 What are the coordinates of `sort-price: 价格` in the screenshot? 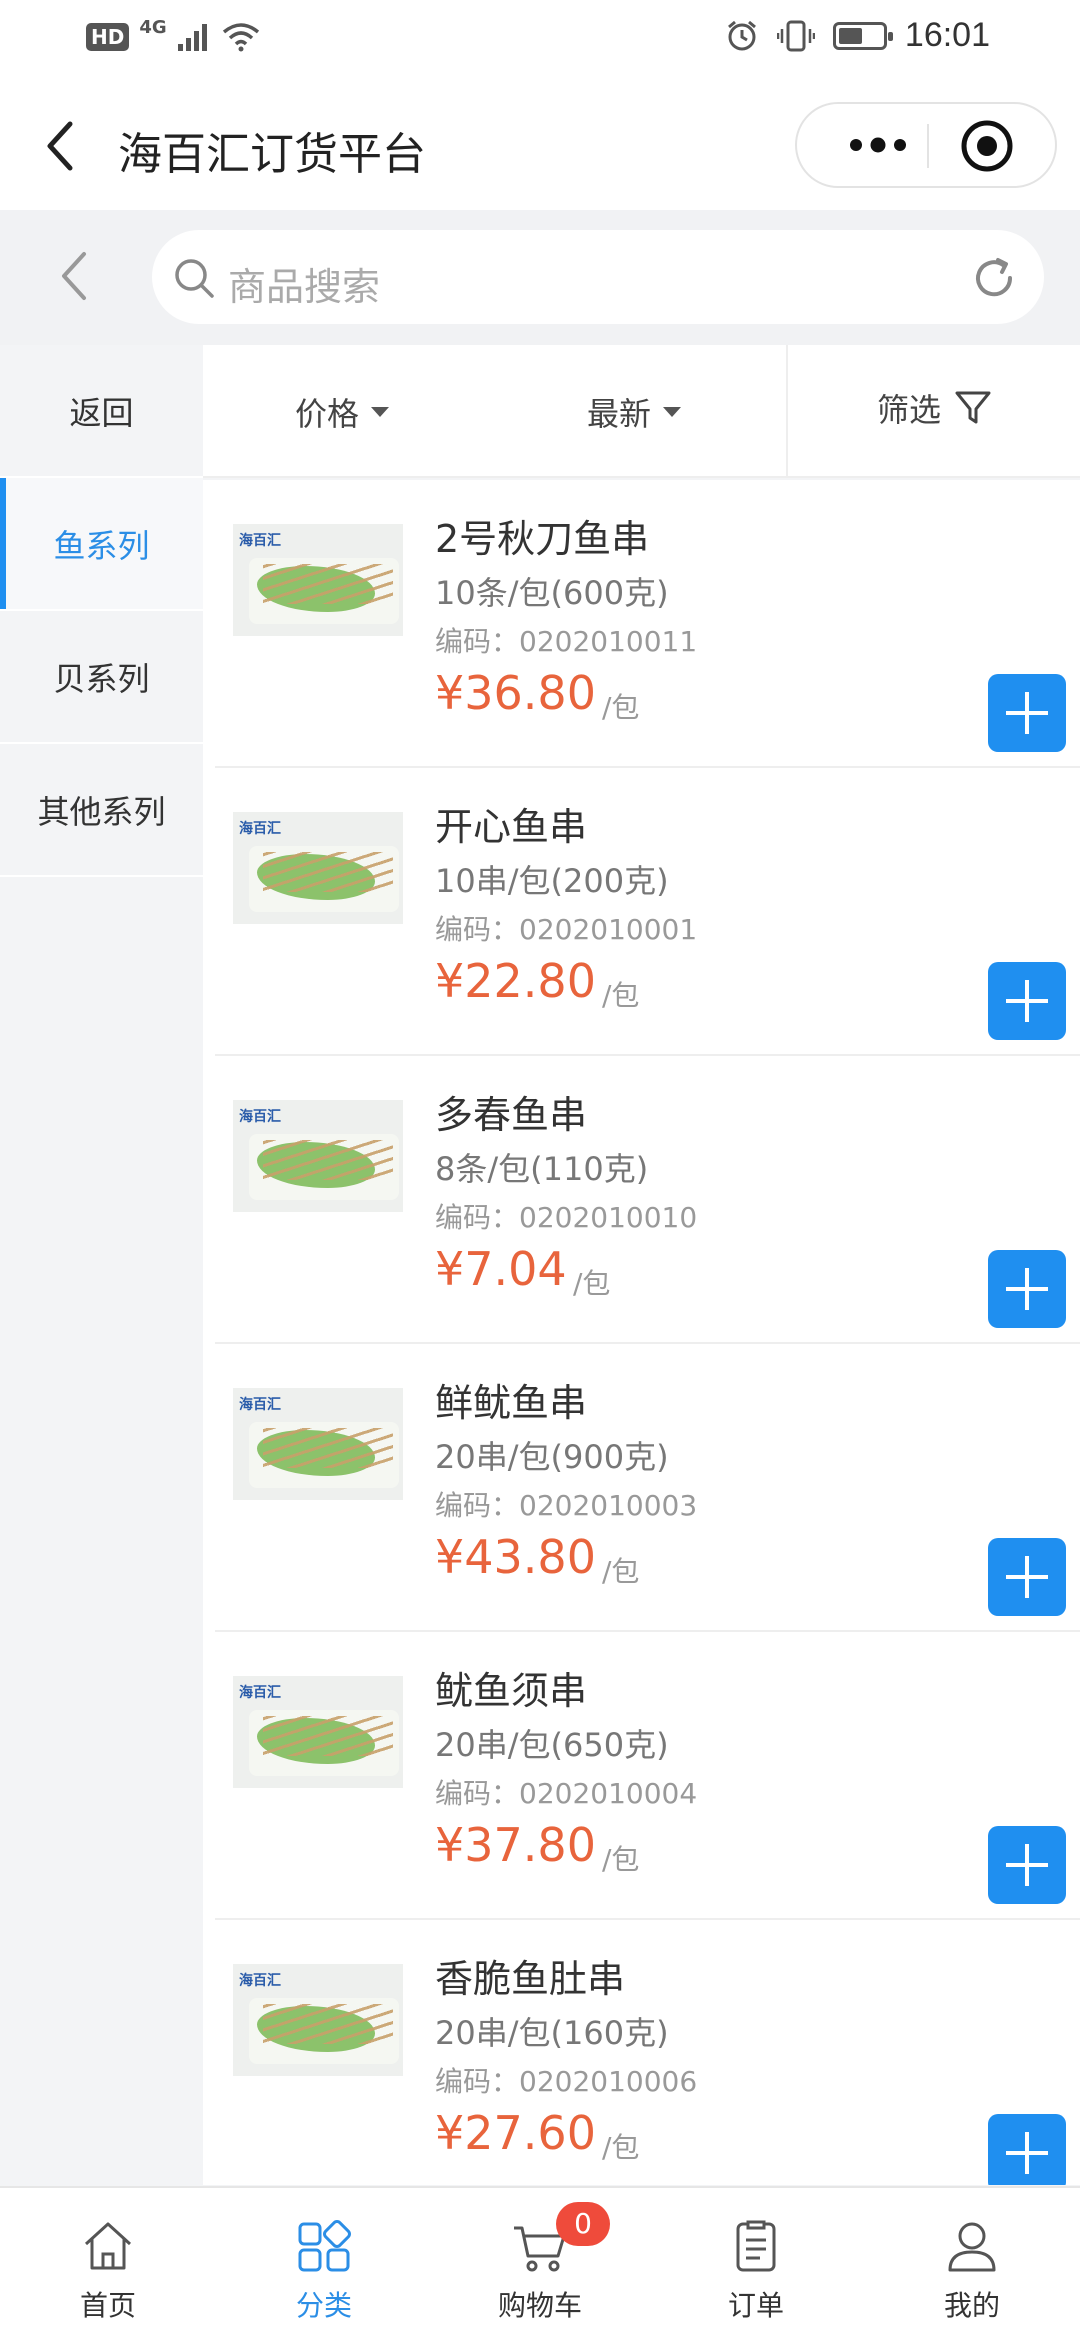 It's located at (342, 412).